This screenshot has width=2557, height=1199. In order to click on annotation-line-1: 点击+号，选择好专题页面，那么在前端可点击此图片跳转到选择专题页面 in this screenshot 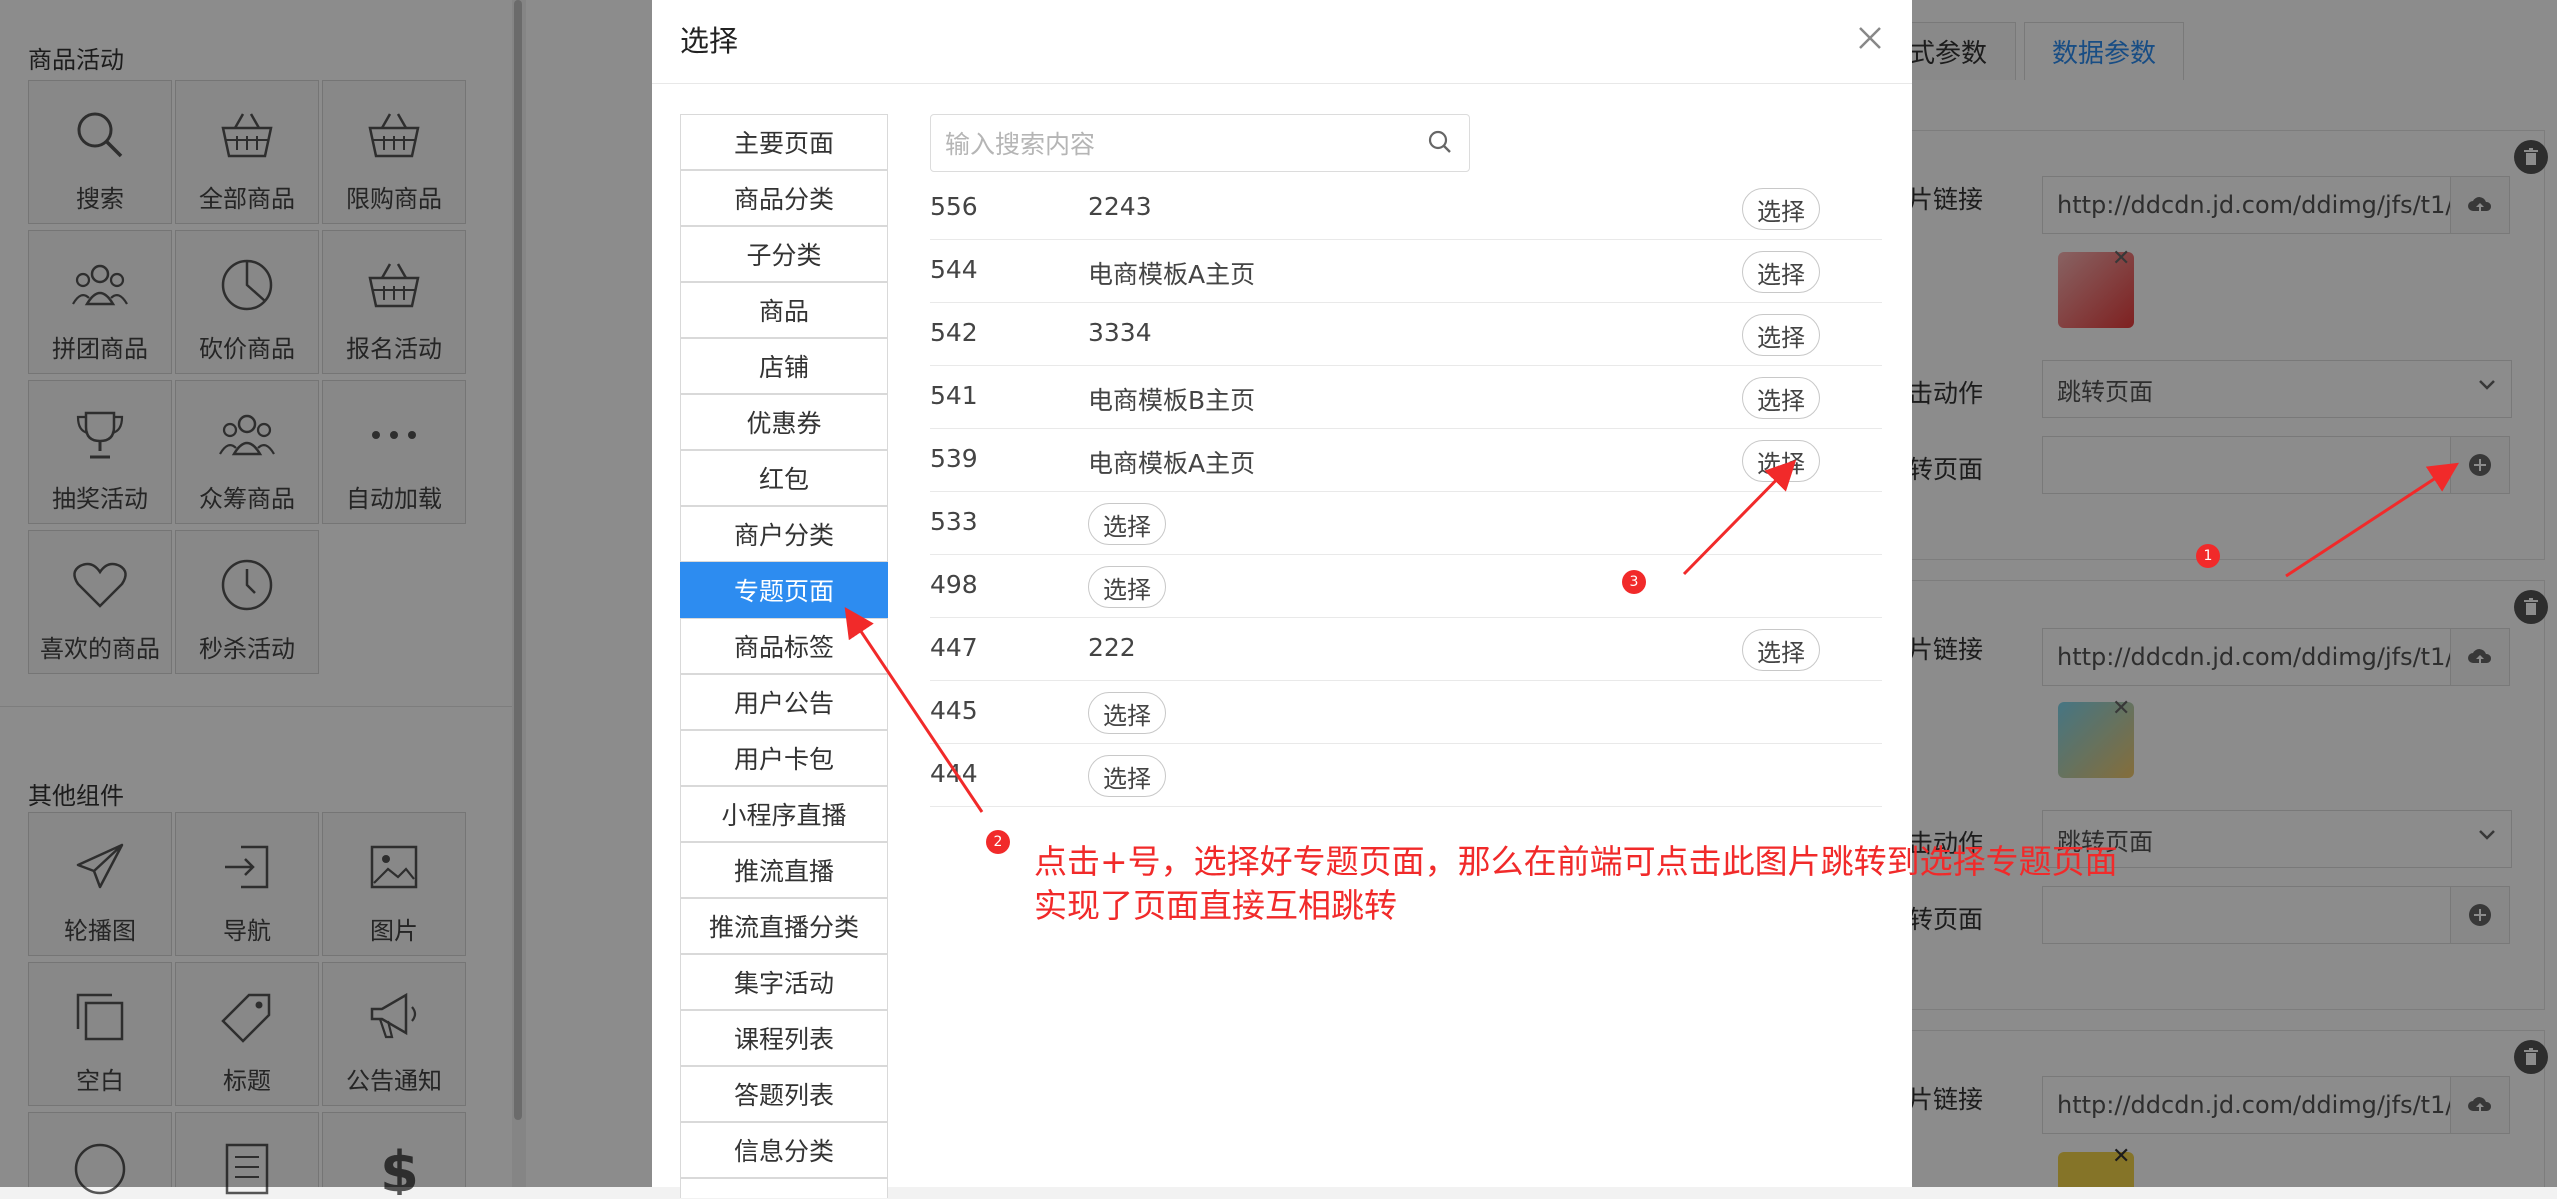, I will do `click(1576, 861)`.